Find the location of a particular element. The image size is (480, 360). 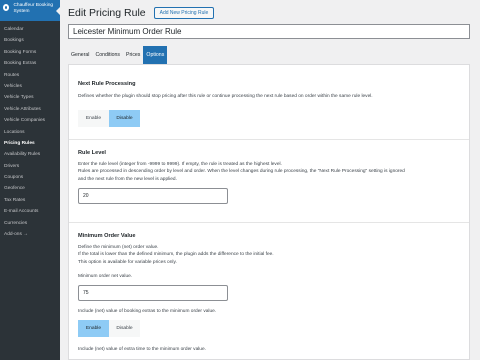

rule-level-input: 20 is located at coordinates (153, 196).